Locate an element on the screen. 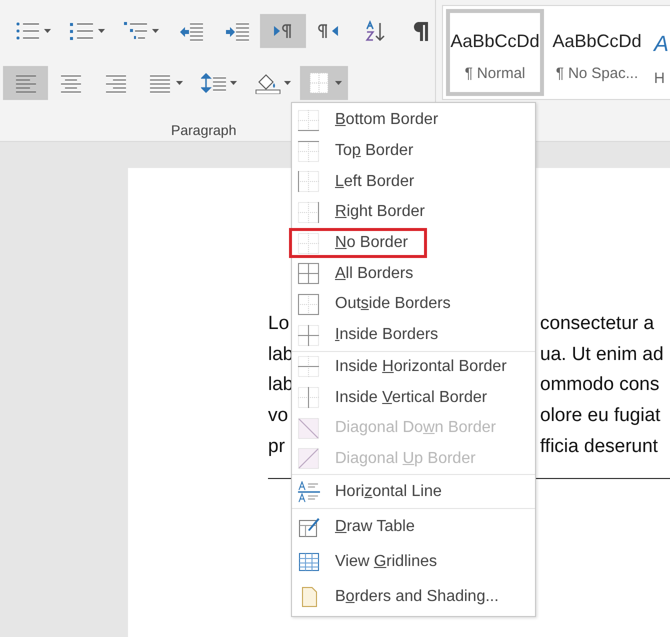 The width and height of the screenshot is (670, 637). document-text: pr is located at coordinates (276, 447).